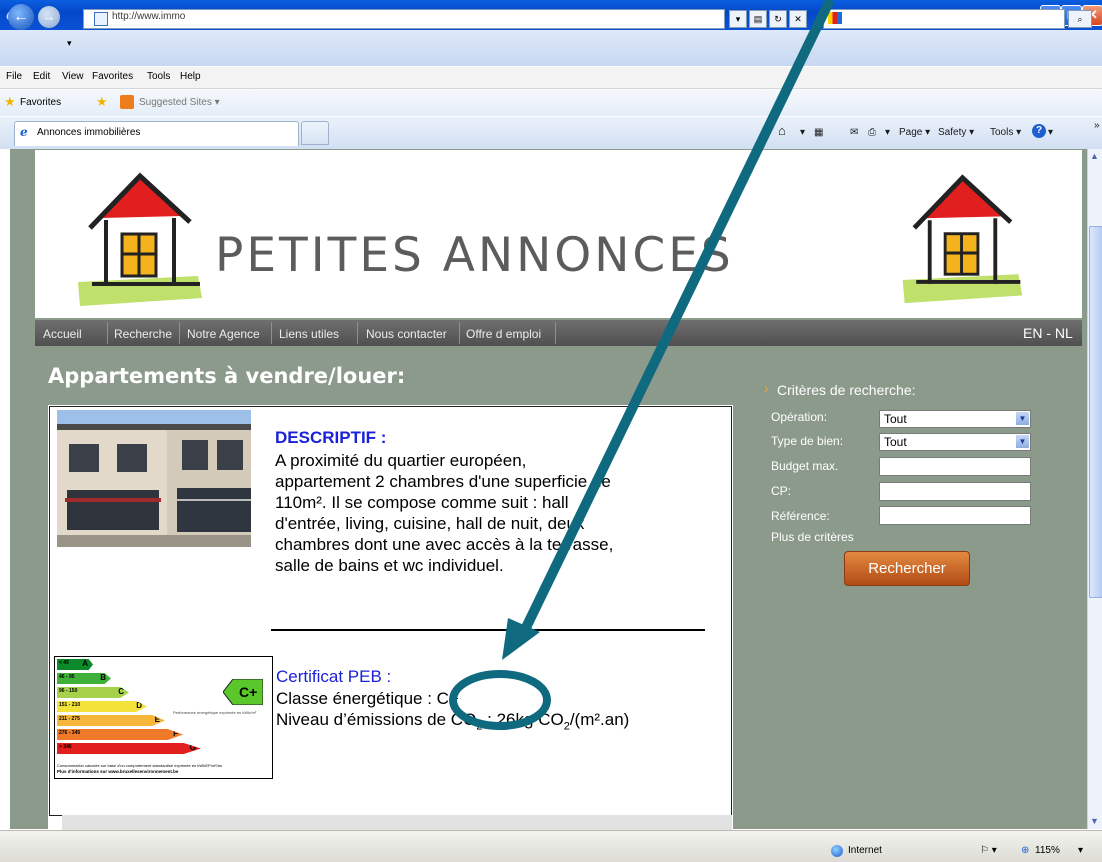  Describe the element at coordinates (223, 334) in the screenshot. I see `nav-notre-agence: Notre Agence` at that location.